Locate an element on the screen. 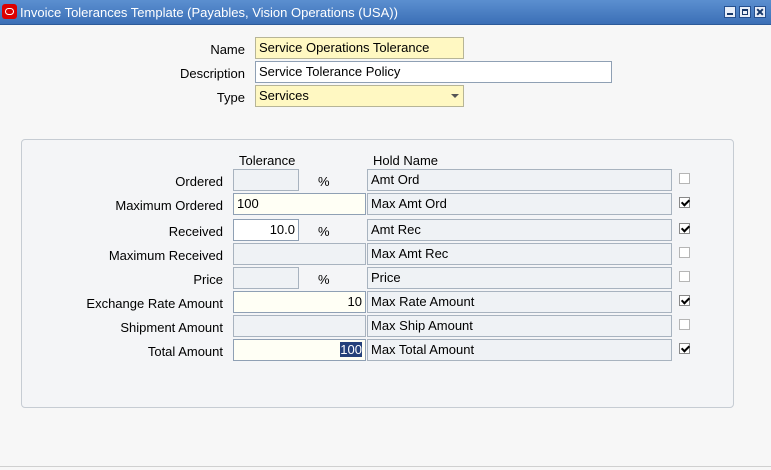 Image resolution: width=771 pixels, height=470 pixels. maximum-ordered-hold-name-field: Max Amt Ord is located at coordinates (519, 204).